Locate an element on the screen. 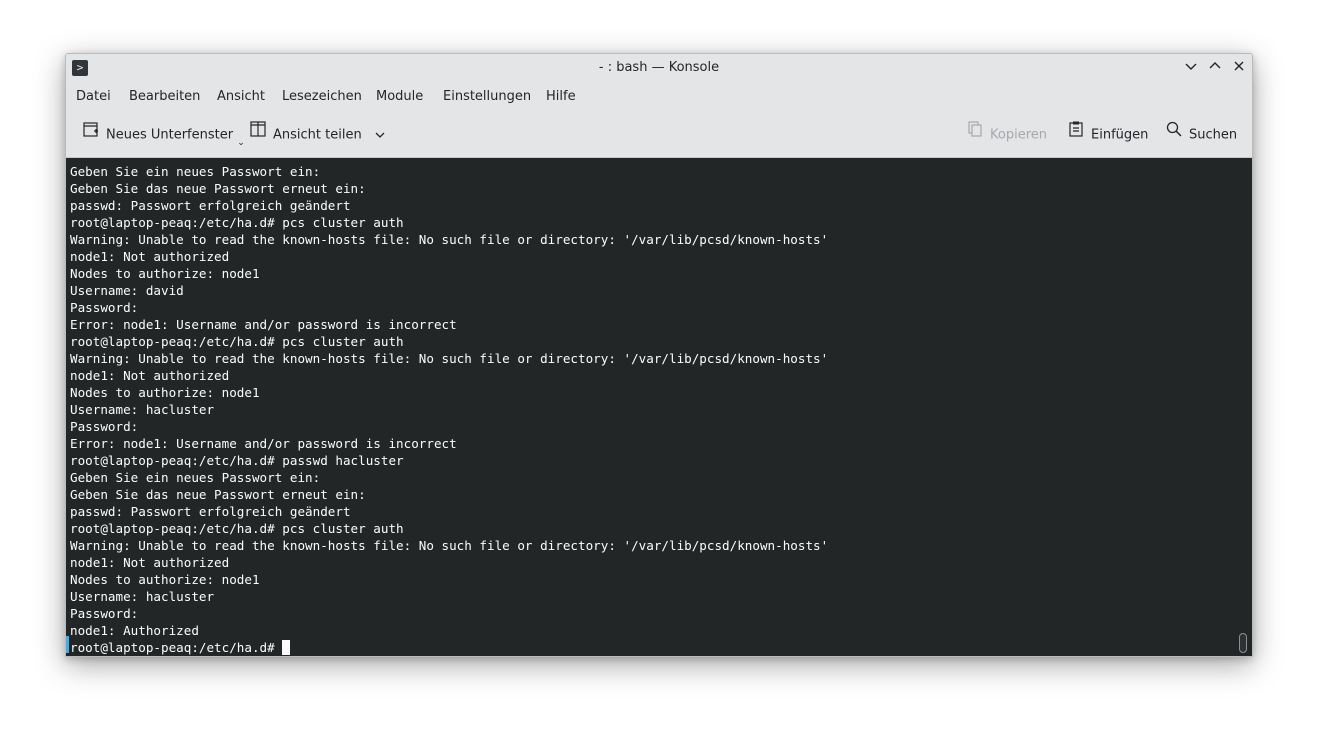 This screenshot has width=1318, height=734. scrollbar-handle is located at coordinates (1243, 643).